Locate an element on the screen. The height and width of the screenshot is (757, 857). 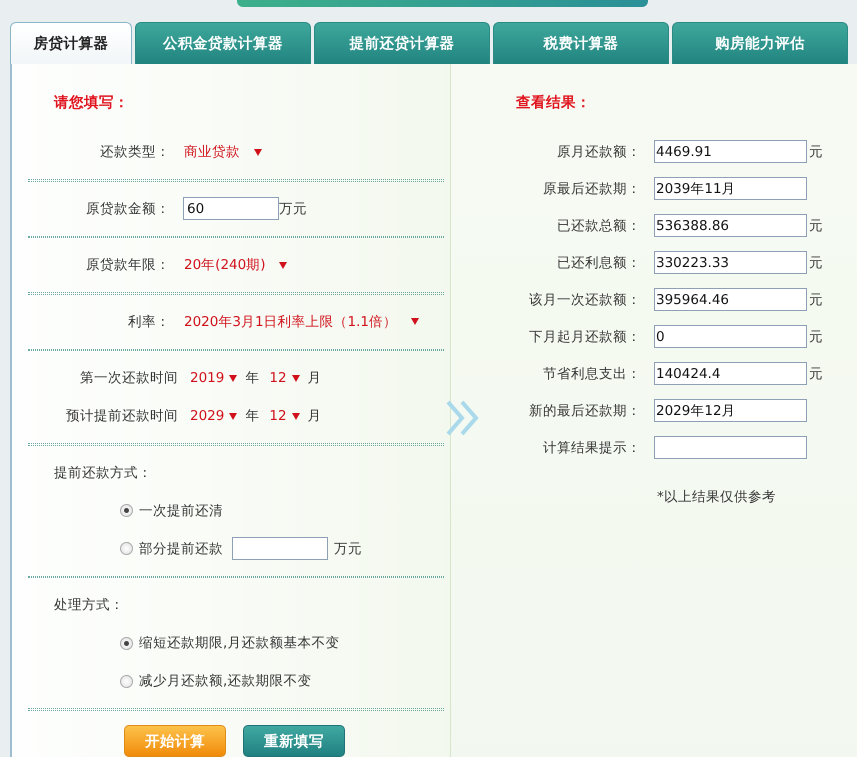
result-field: 0 is located at coordinates (730, 336).